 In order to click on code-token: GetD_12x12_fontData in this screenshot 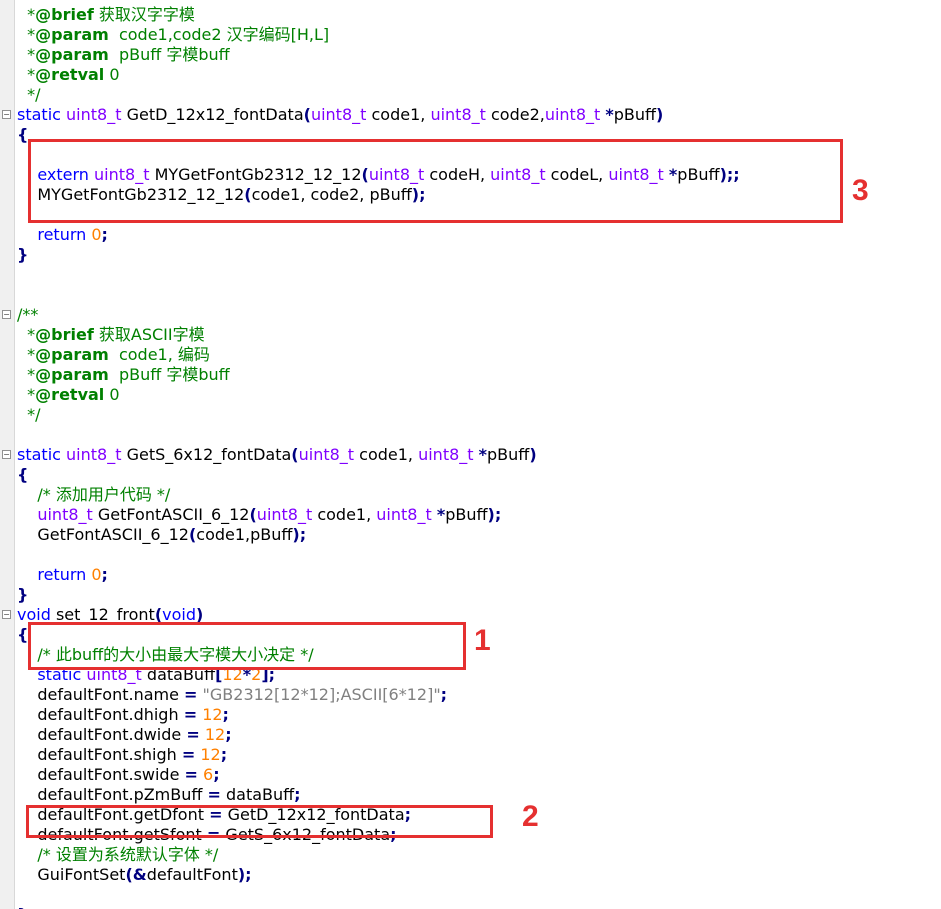, I will do `click(212, 114)`.